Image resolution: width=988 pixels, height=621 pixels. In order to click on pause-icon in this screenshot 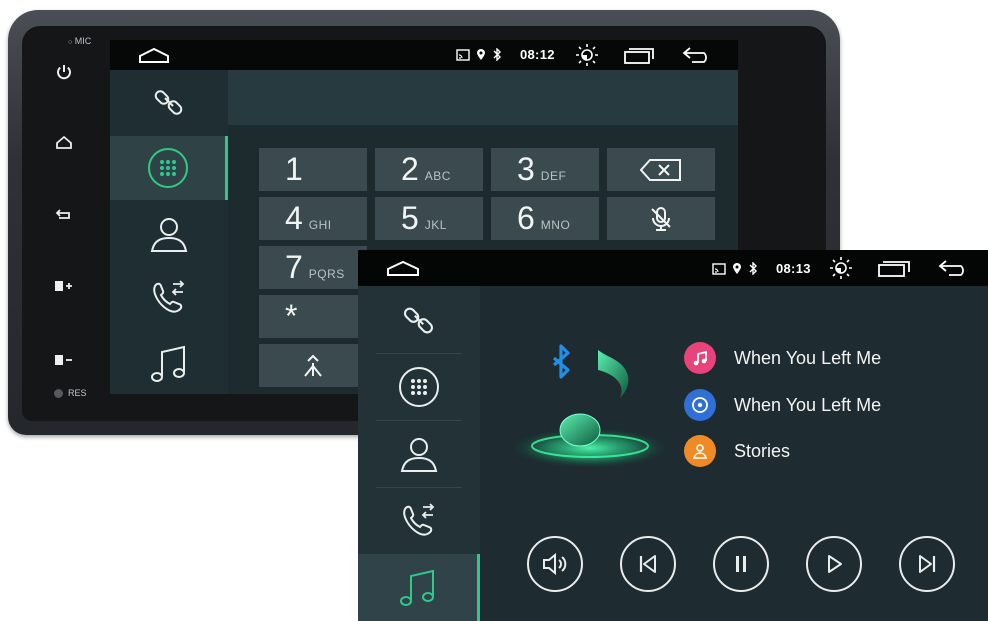, I will do `click(741, 564)`.